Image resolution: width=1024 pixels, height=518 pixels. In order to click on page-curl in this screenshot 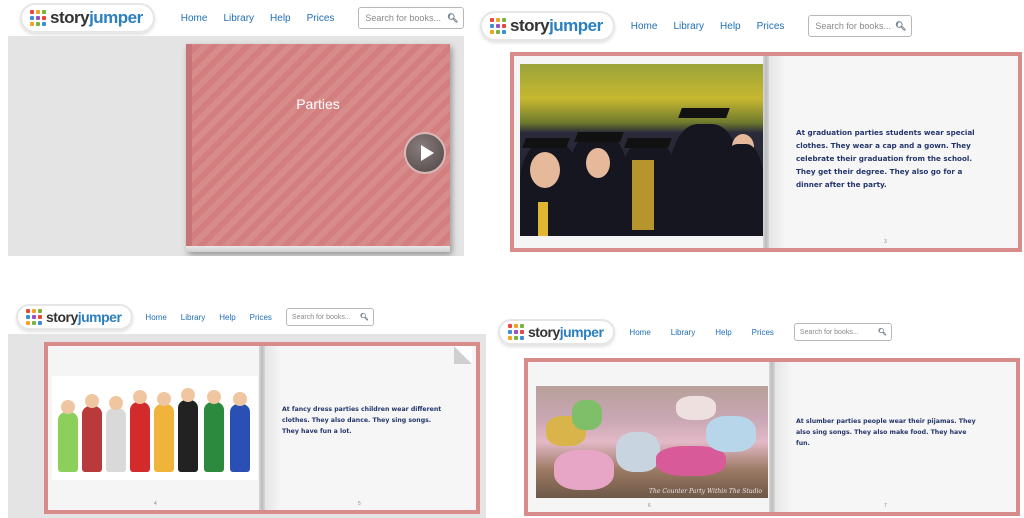, I will do `click(463, 355)`.